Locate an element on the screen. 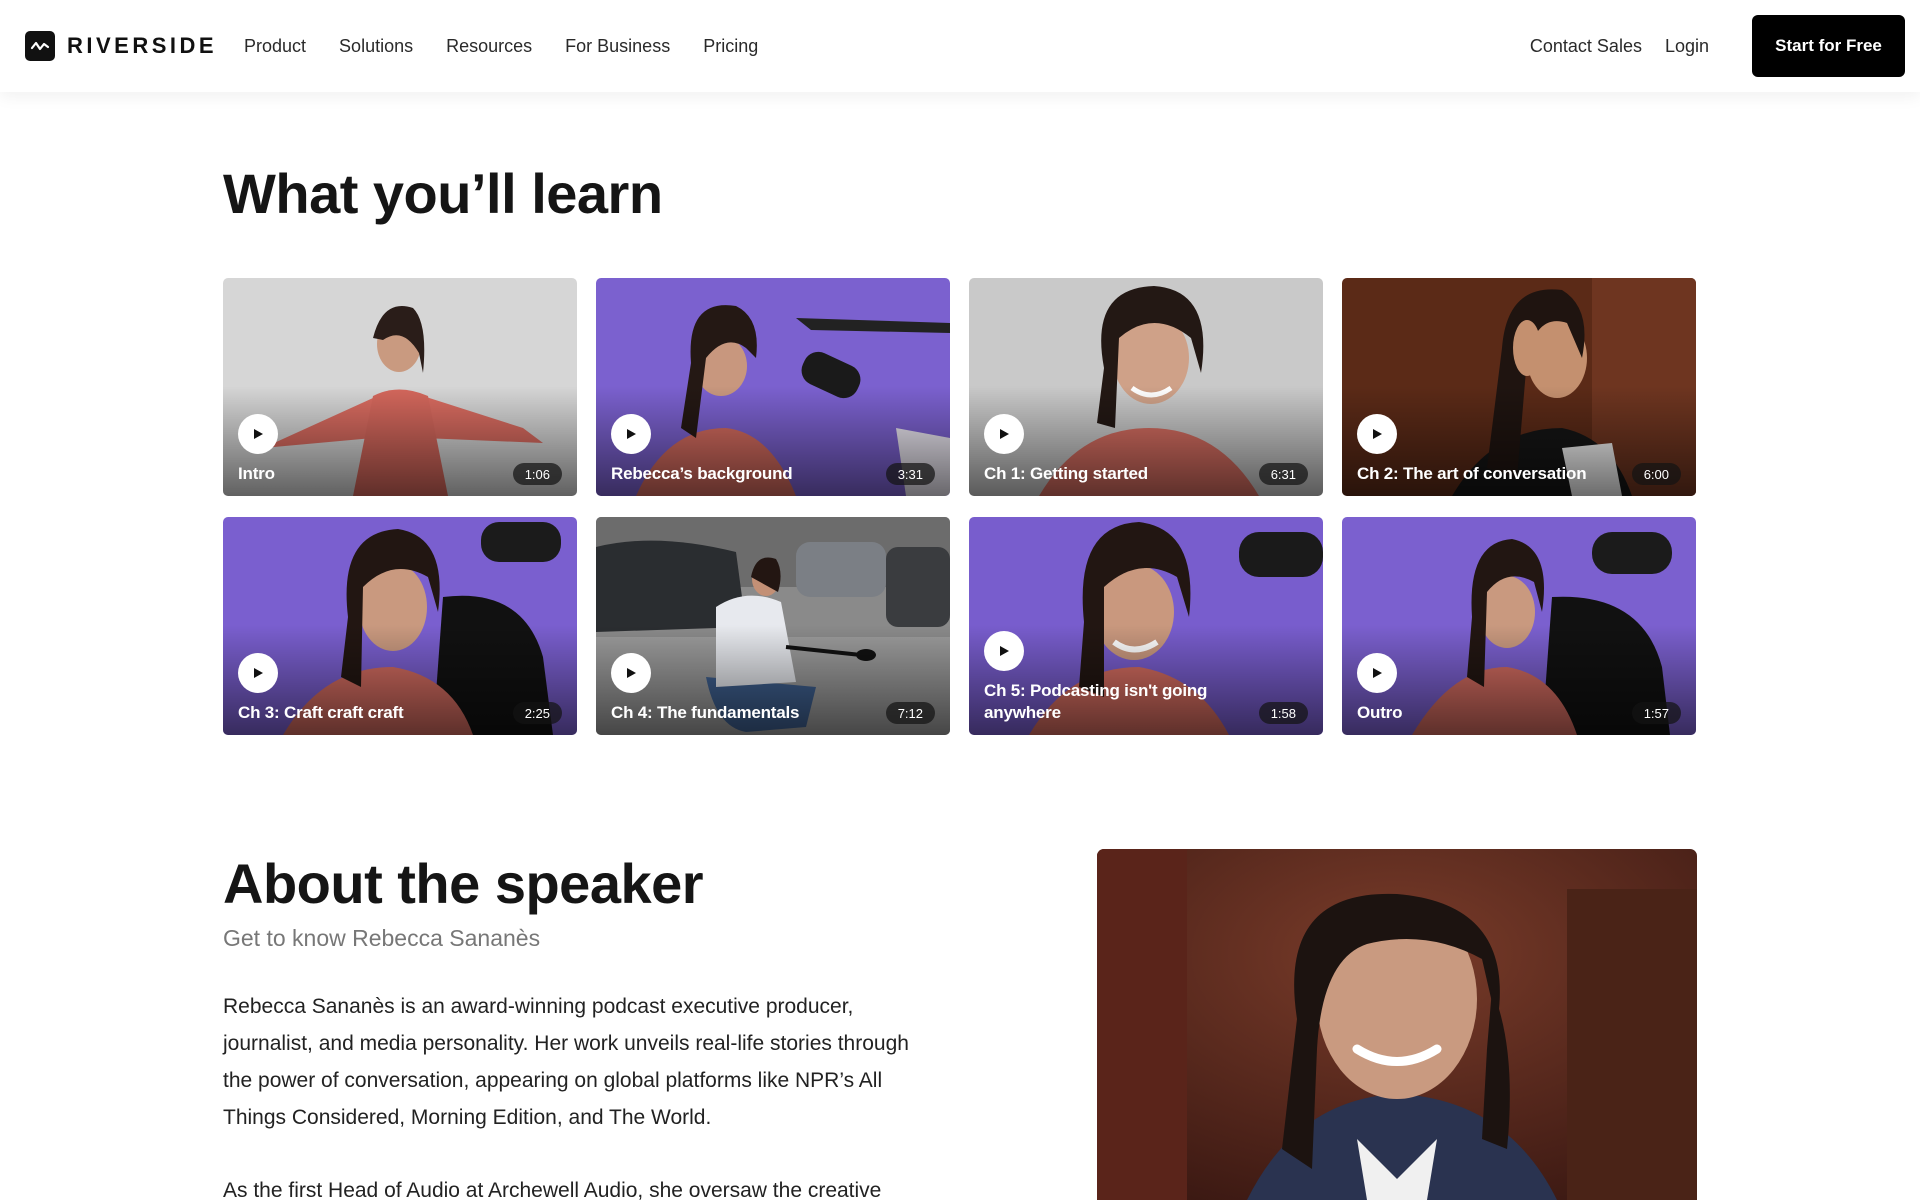 The width and height of the screenshot is (1920, 1200). about-subheading: Get to know Rebecca Sananès is located at coordinates (382, 938).